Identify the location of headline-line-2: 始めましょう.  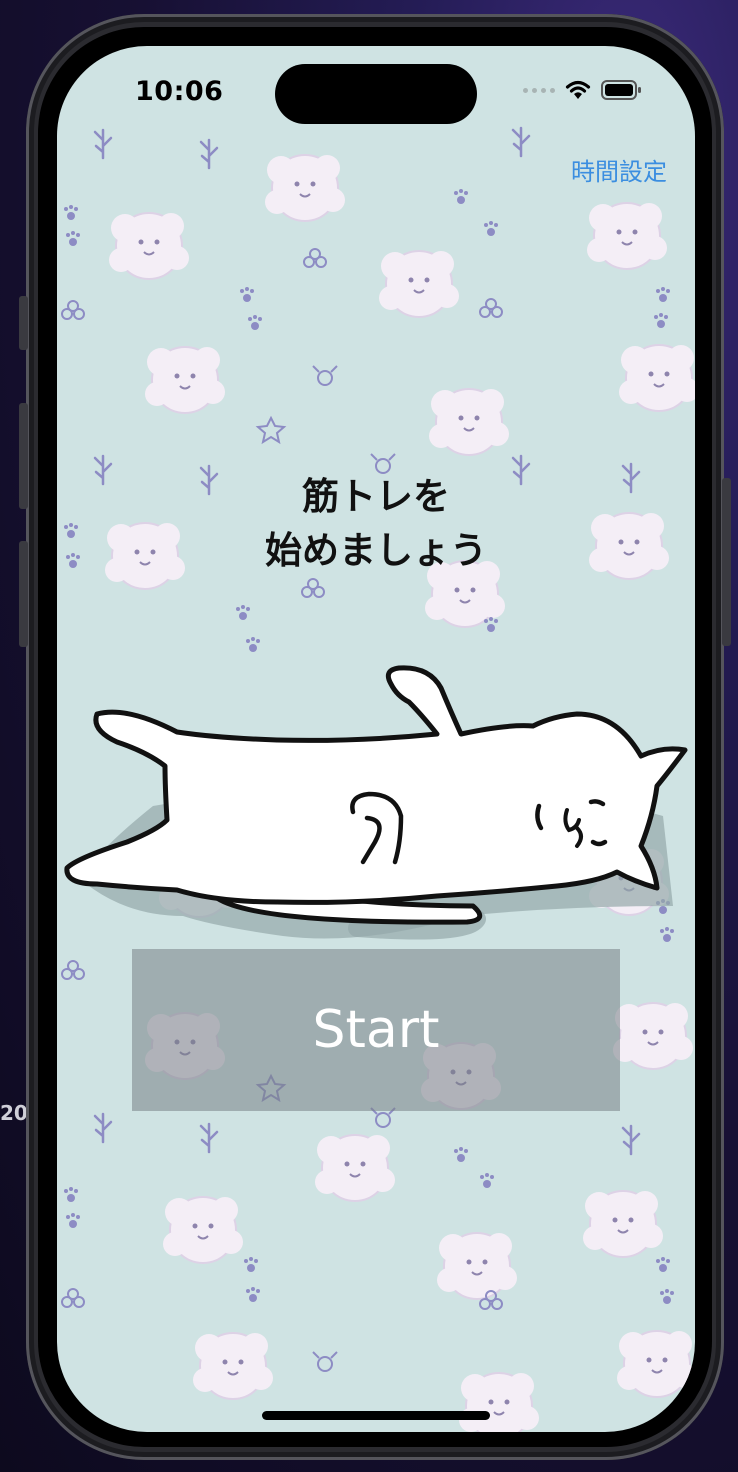
(376, 550).